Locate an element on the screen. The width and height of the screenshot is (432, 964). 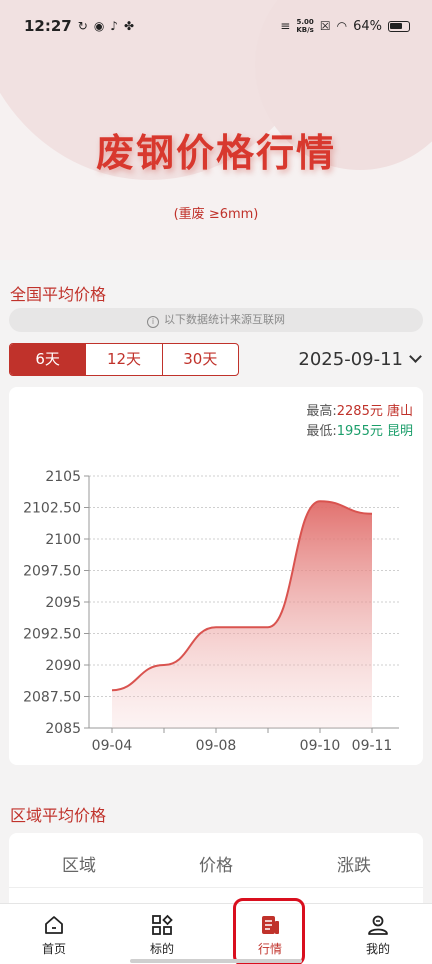
net-speed: 5.00 KB/s is located at coordinates (305, 26).